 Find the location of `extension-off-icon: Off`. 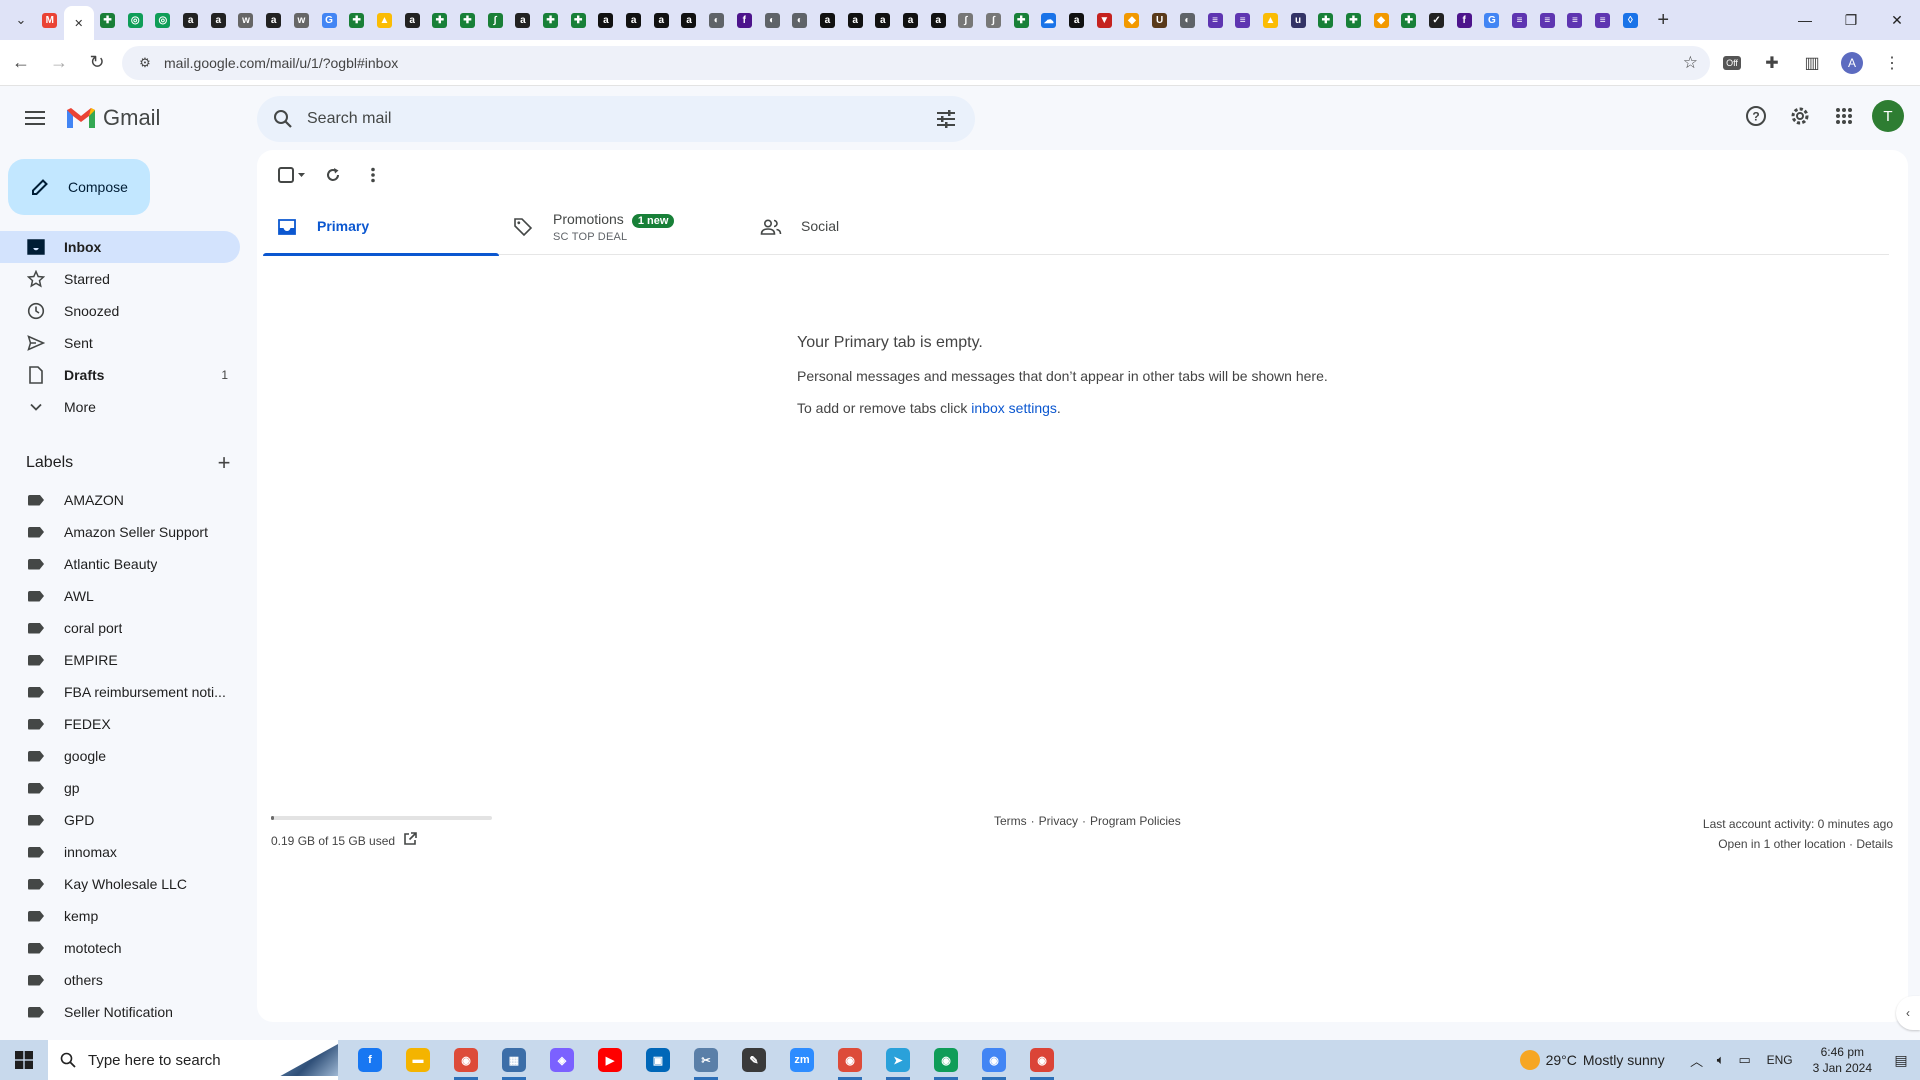

extension-off-icon: Off is located at coordinates (1732, 63).